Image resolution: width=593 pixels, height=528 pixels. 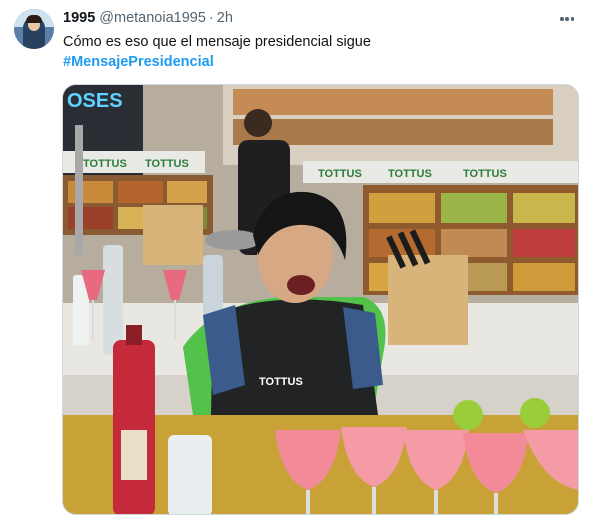 I want to click on tweet-header: 1995 @metanoia1995 · 2h, so click(x=148, y=19).